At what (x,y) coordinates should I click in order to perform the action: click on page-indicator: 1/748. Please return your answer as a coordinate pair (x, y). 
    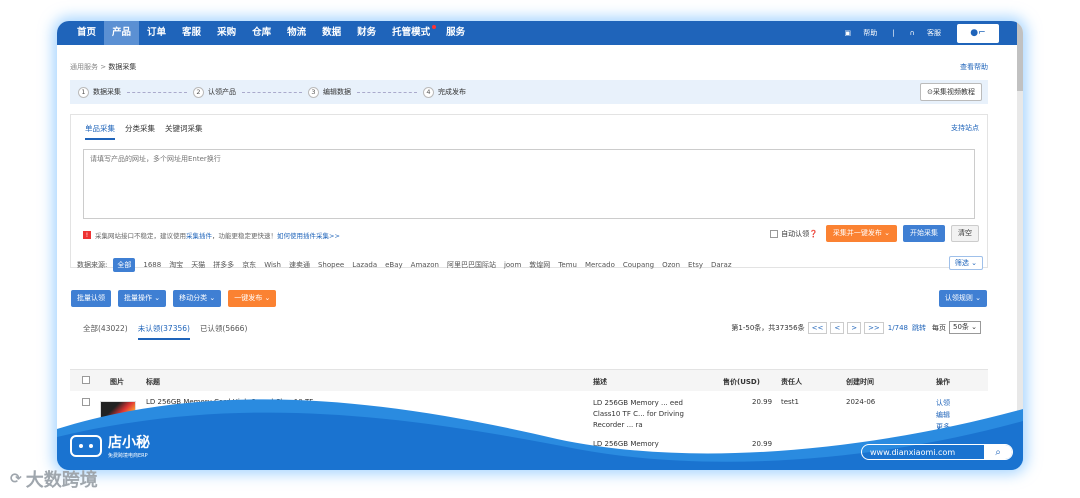
    Looking at the image, I should click on (898, 328).